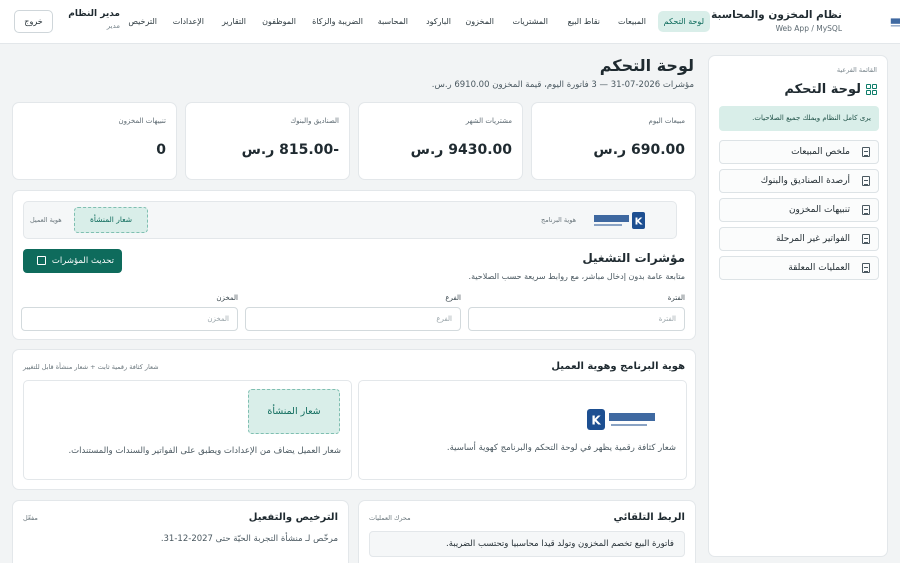  Describe the element at coordinates (820, 152) in the screenshot. I see `sidebar-item-label: ملخص المبيعات` at that location.